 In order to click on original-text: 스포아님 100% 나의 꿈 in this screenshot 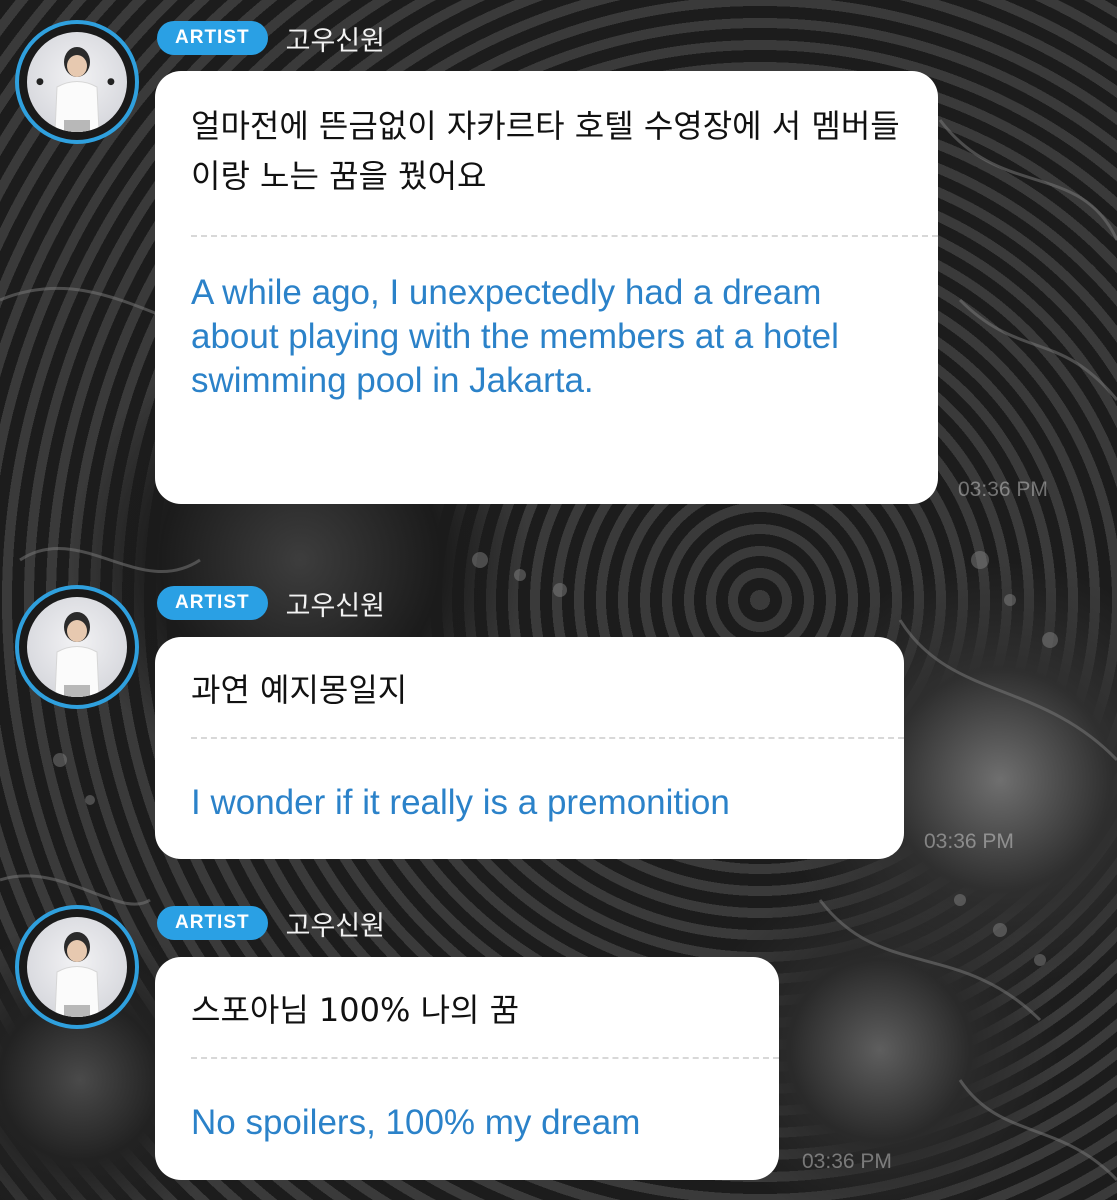, I will do `click(355, 1010)`.